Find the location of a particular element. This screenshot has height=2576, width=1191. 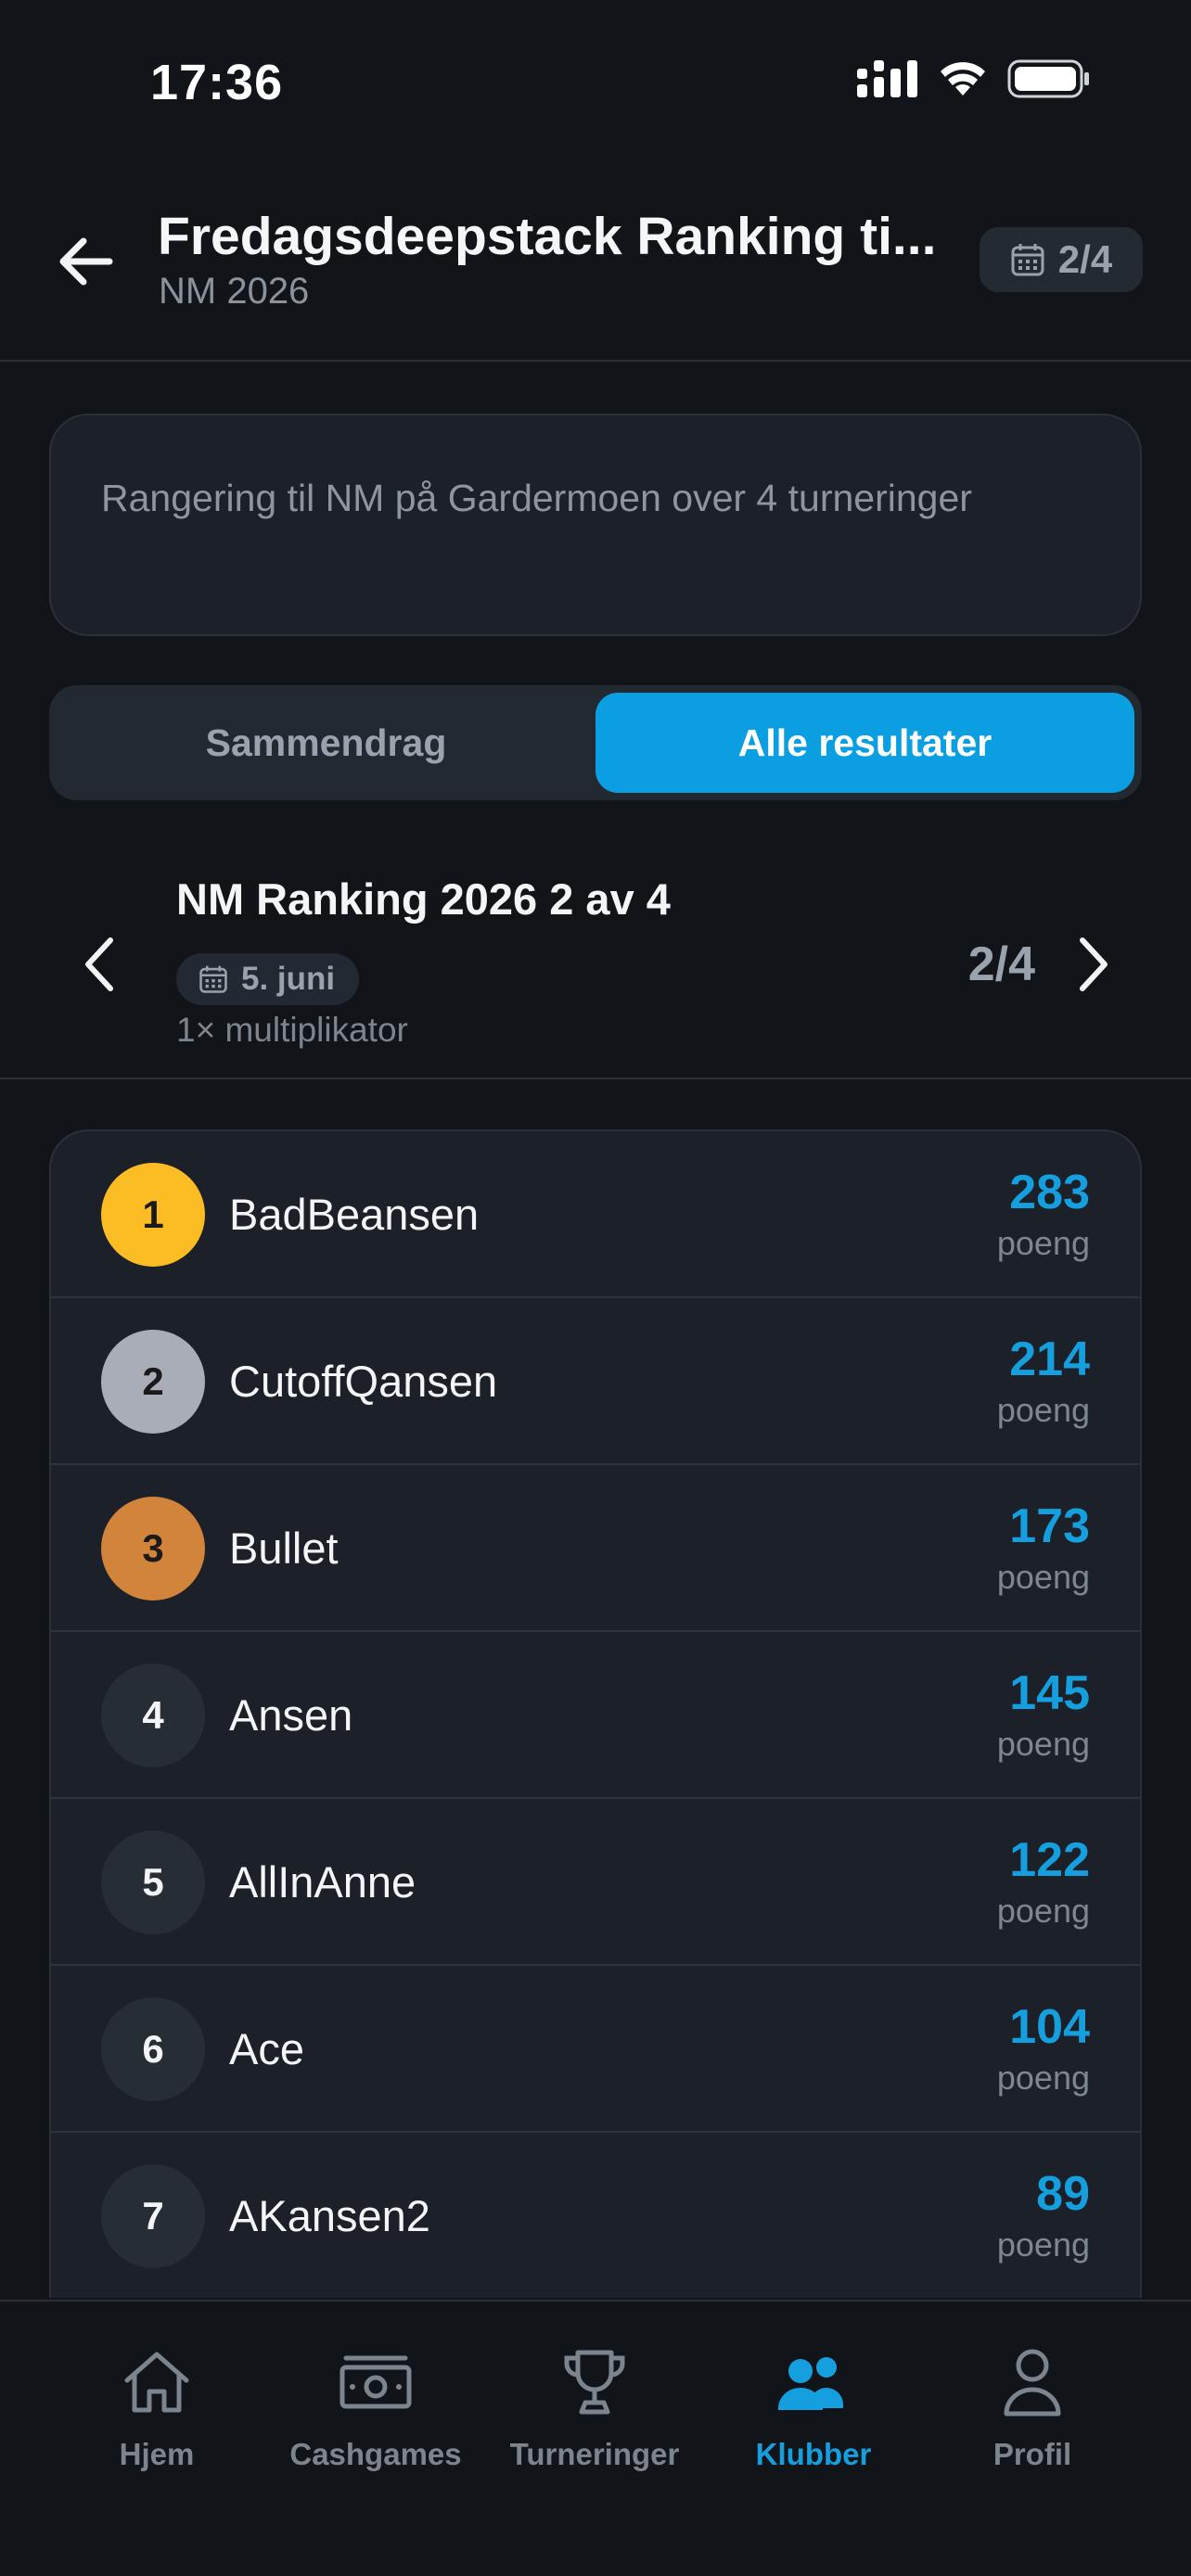

wifi-icon is located at coordinates (963, 79).